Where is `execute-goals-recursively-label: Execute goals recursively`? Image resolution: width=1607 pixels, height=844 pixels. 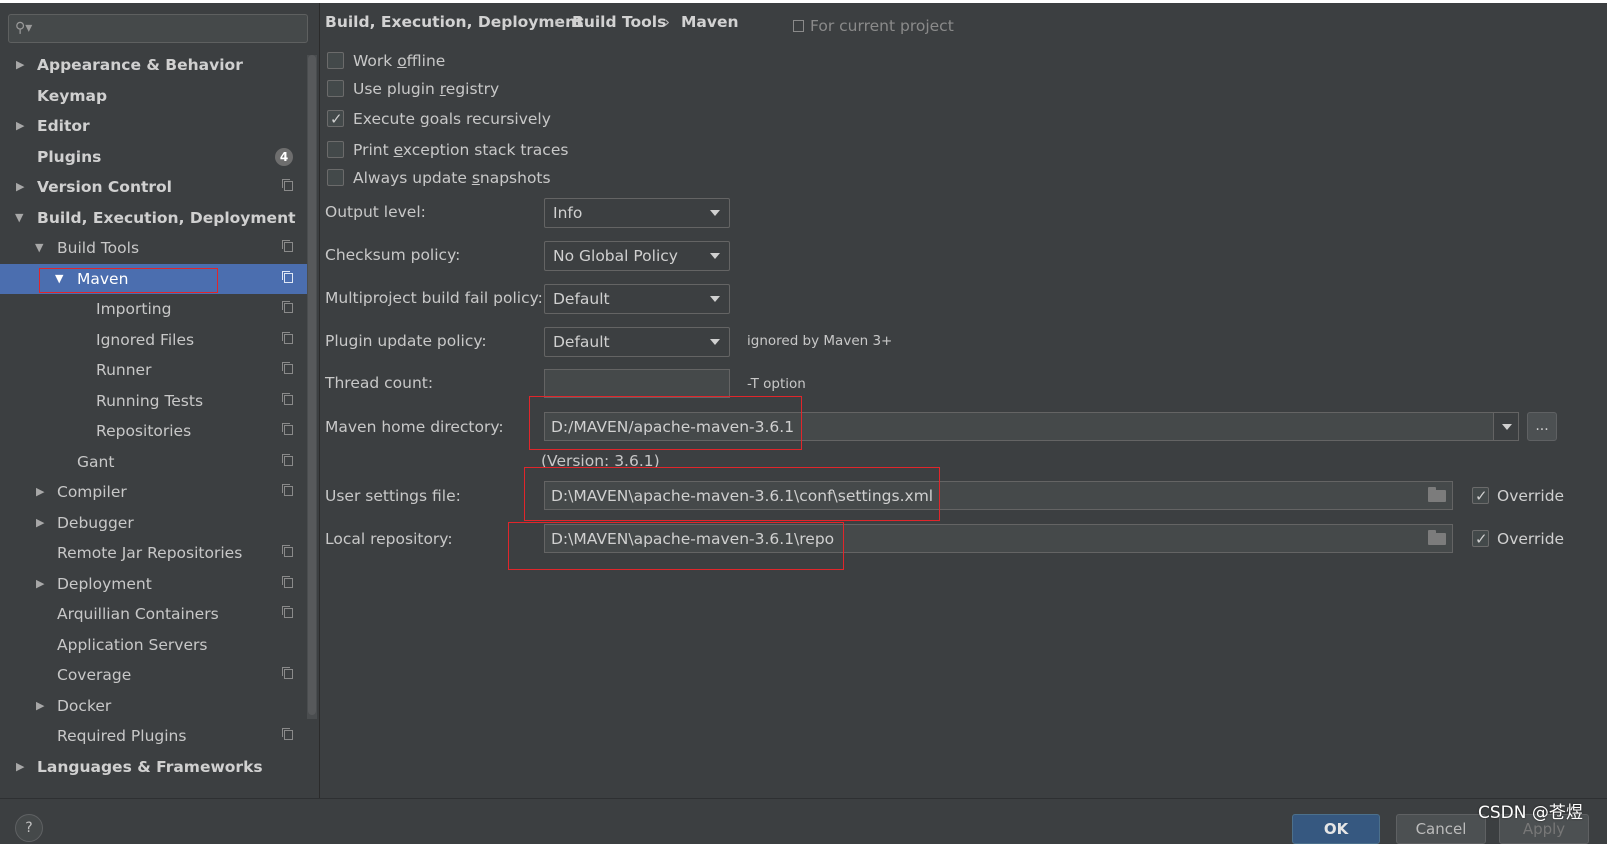
execute-goals-recursively-label: Execute goals recursively is located at coordinates (452, 119).